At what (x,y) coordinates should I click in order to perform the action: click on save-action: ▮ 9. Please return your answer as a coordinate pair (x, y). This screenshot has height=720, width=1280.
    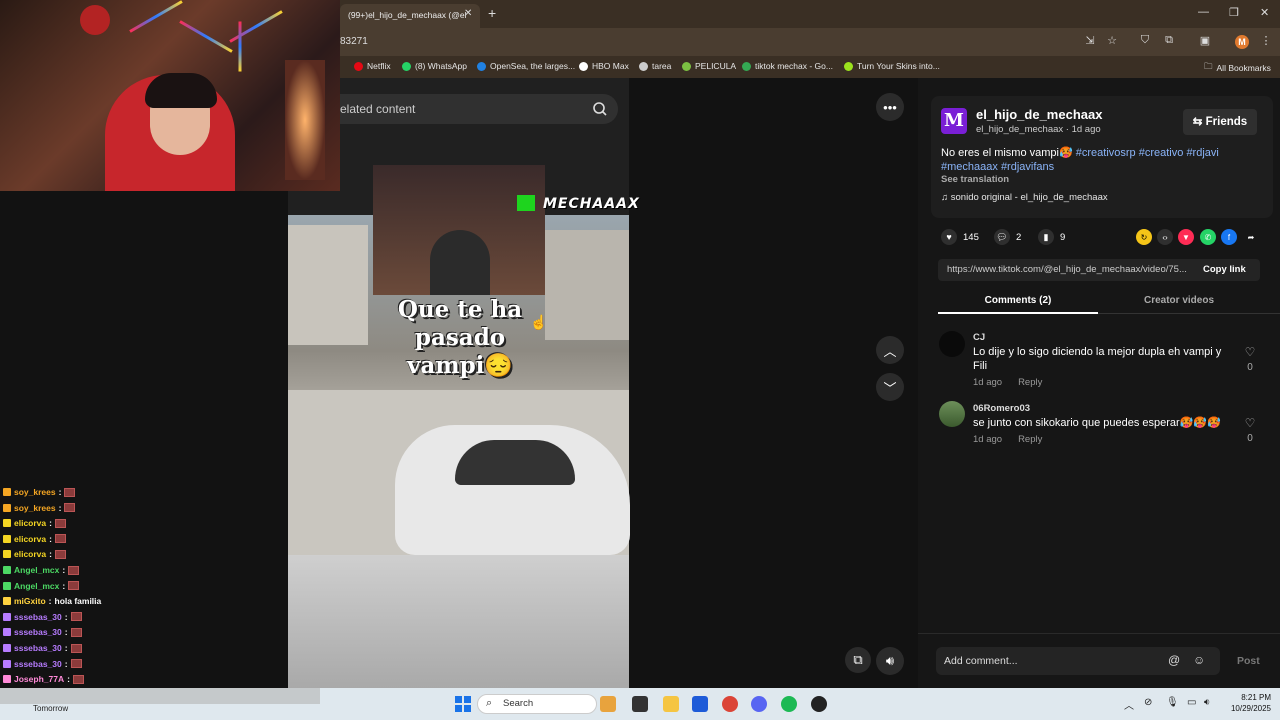
    Looking at the image, I should click on (1051, 237).